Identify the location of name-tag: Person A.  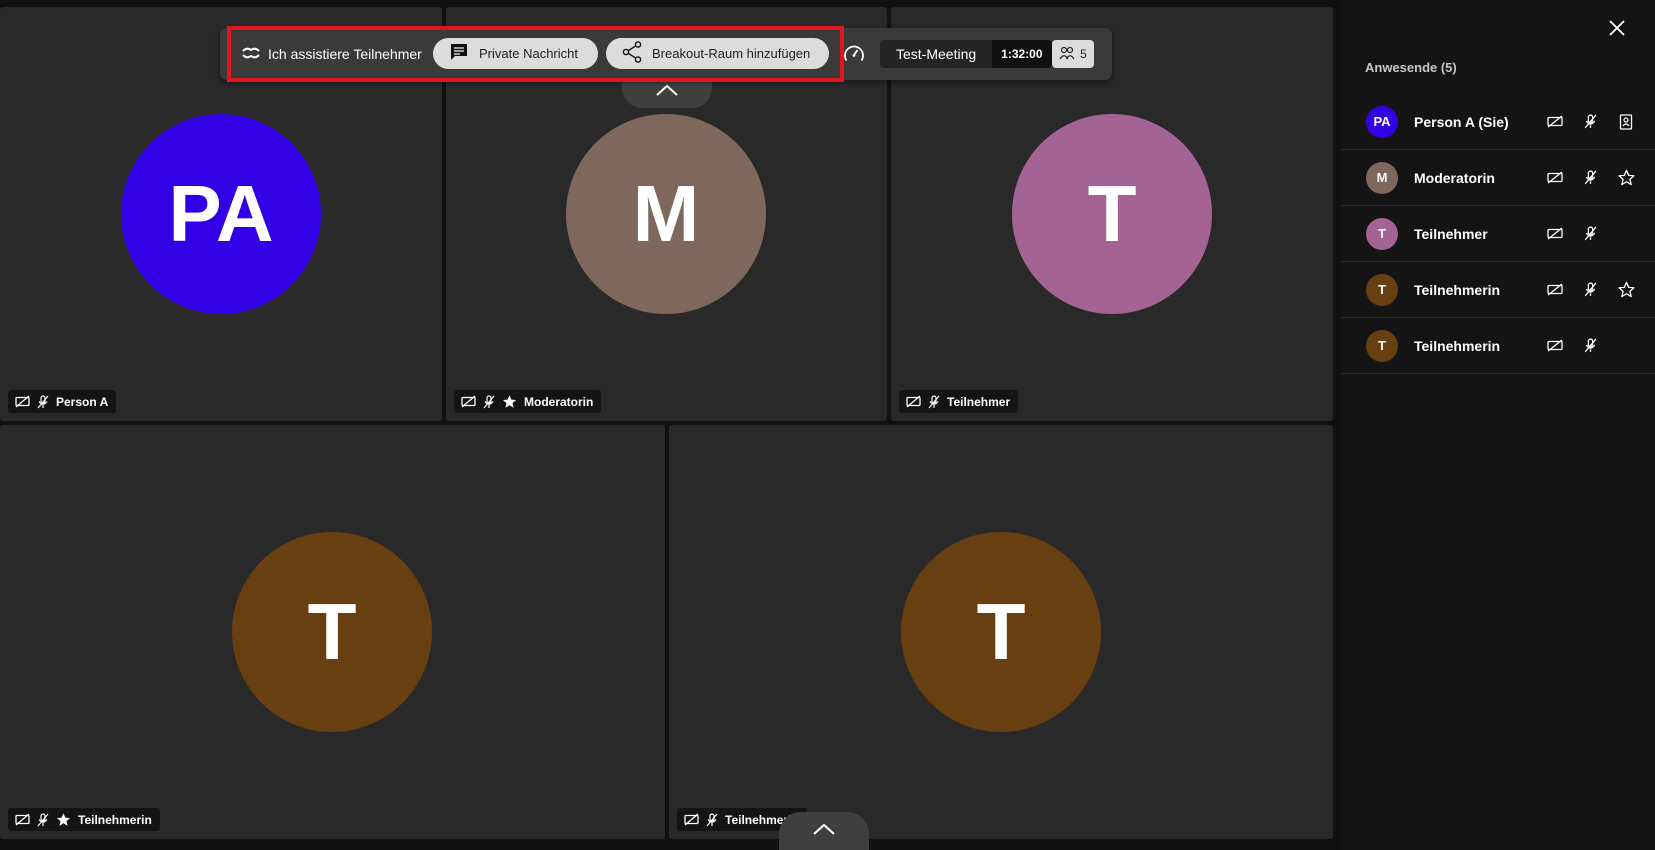
(62, 401).